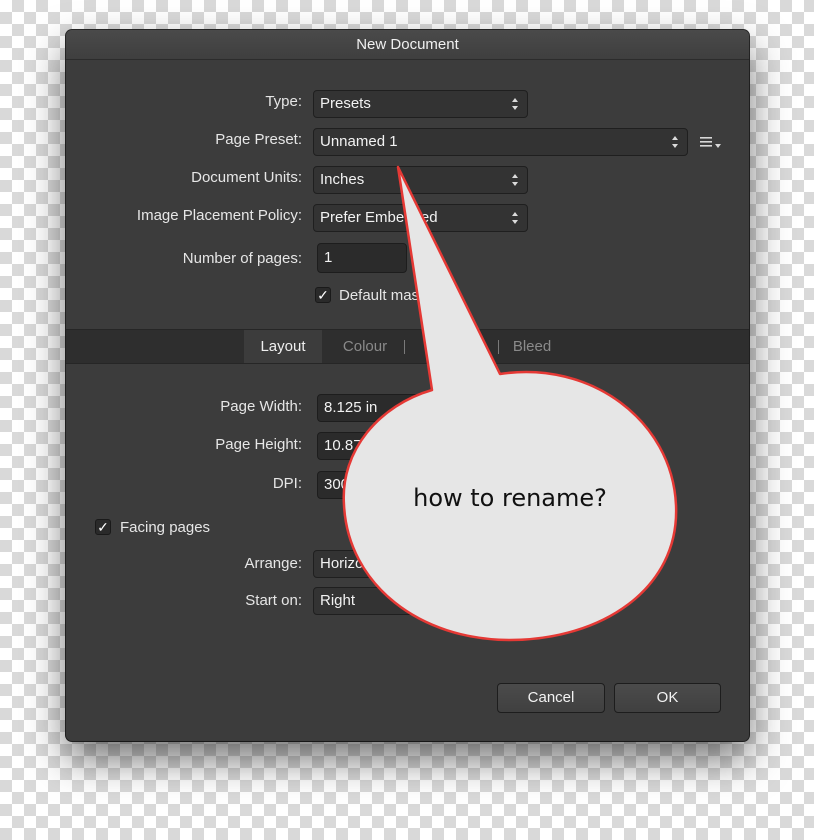 The height and width of the screenshot is (840, 814). Describe the element at coordinates (377, 446) in the screenshot. I see `height-input: 10.875 in` at that location.